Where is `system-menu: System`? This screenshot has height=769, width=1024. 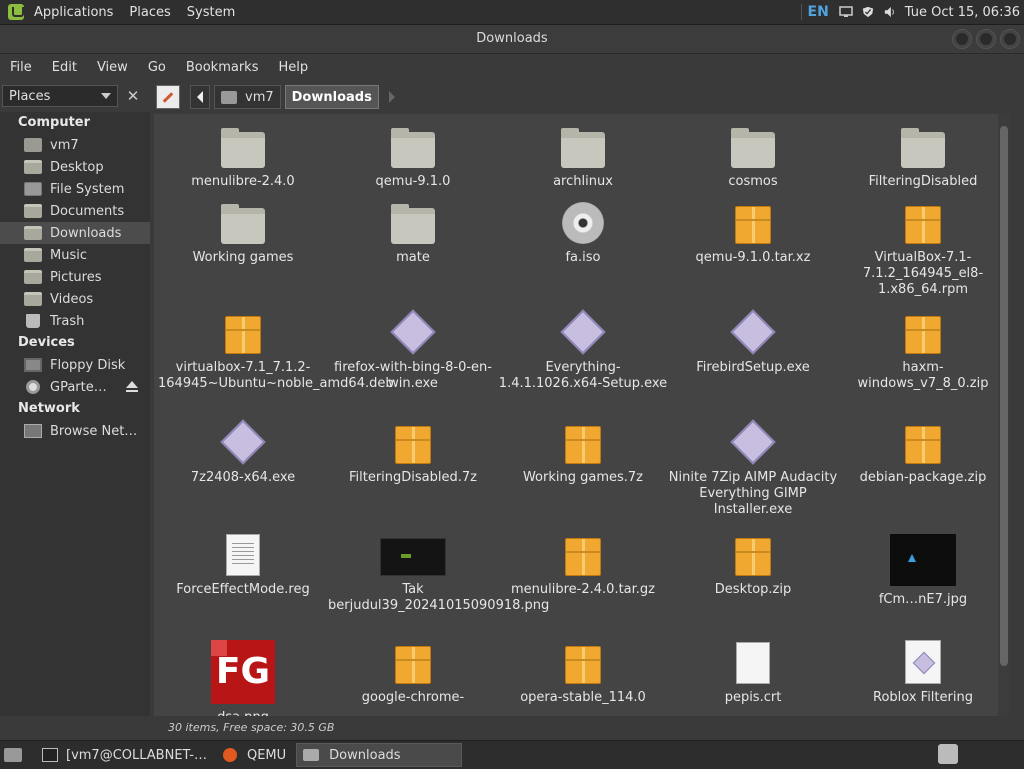 system-menu: System is located at coordinates (211, 12).